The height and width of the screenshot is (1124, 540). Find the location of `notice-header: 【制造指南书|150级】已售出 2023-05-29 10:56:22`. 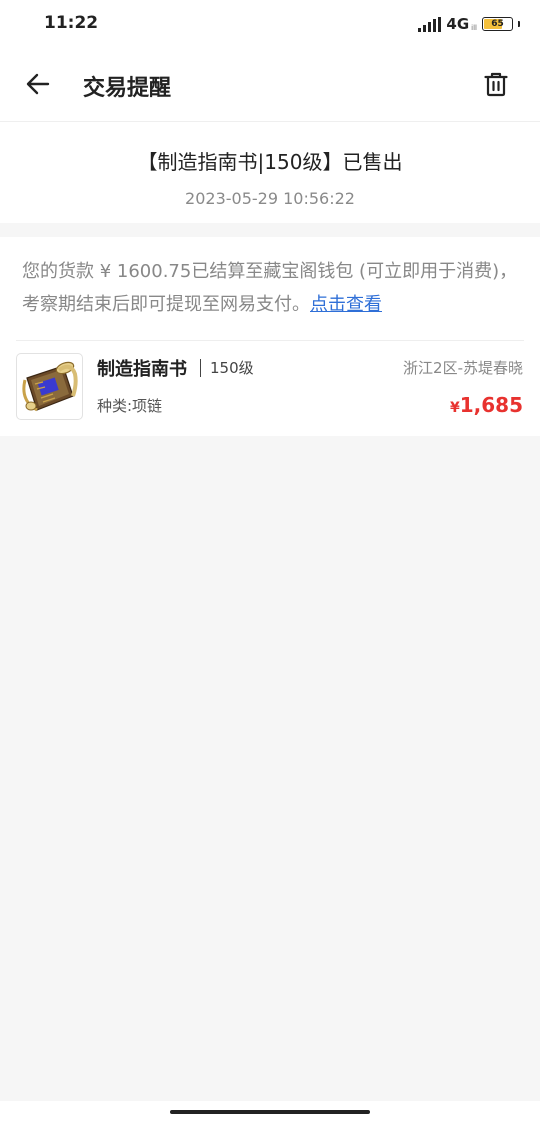

notice-header: 【制造指南书|150级】已售出 2023-05-29 10:56:22 is located at coordinates (270, 172).